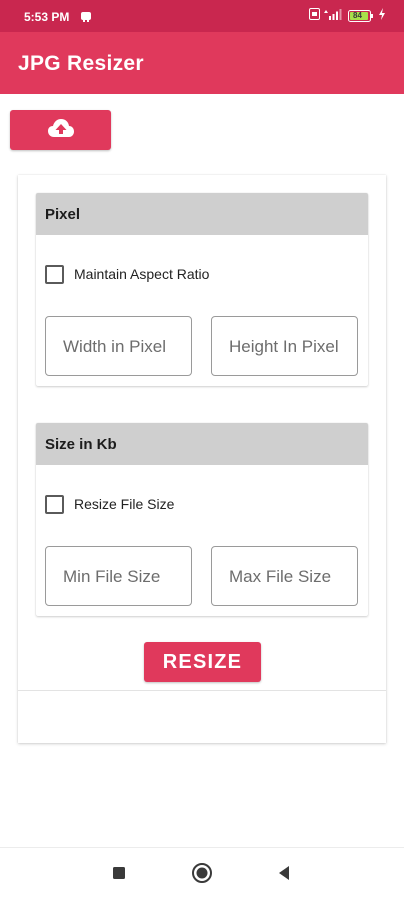 The height and width of the screenshot is (901, 404). I want to click on status-bar: 5:53 PM 84, so click(202, 16).